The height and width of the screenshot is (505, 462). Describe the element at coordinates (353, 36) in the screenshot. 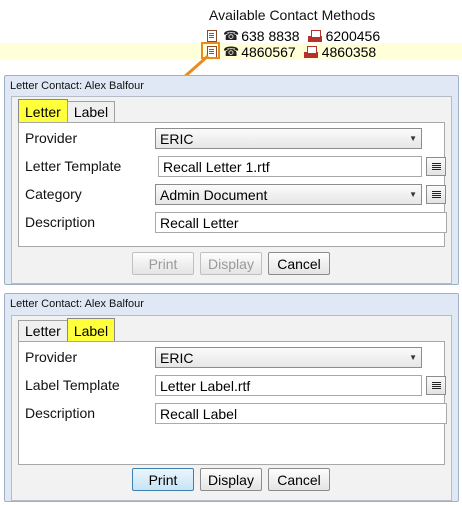

I see `fax-number: 6200456` at that location.